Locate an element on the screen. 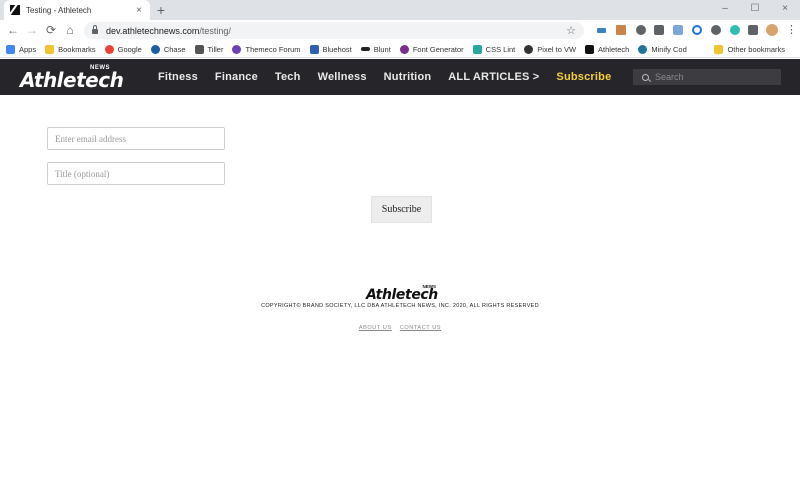  bookmark-chase: Chase is located at coordinates (168, 49).